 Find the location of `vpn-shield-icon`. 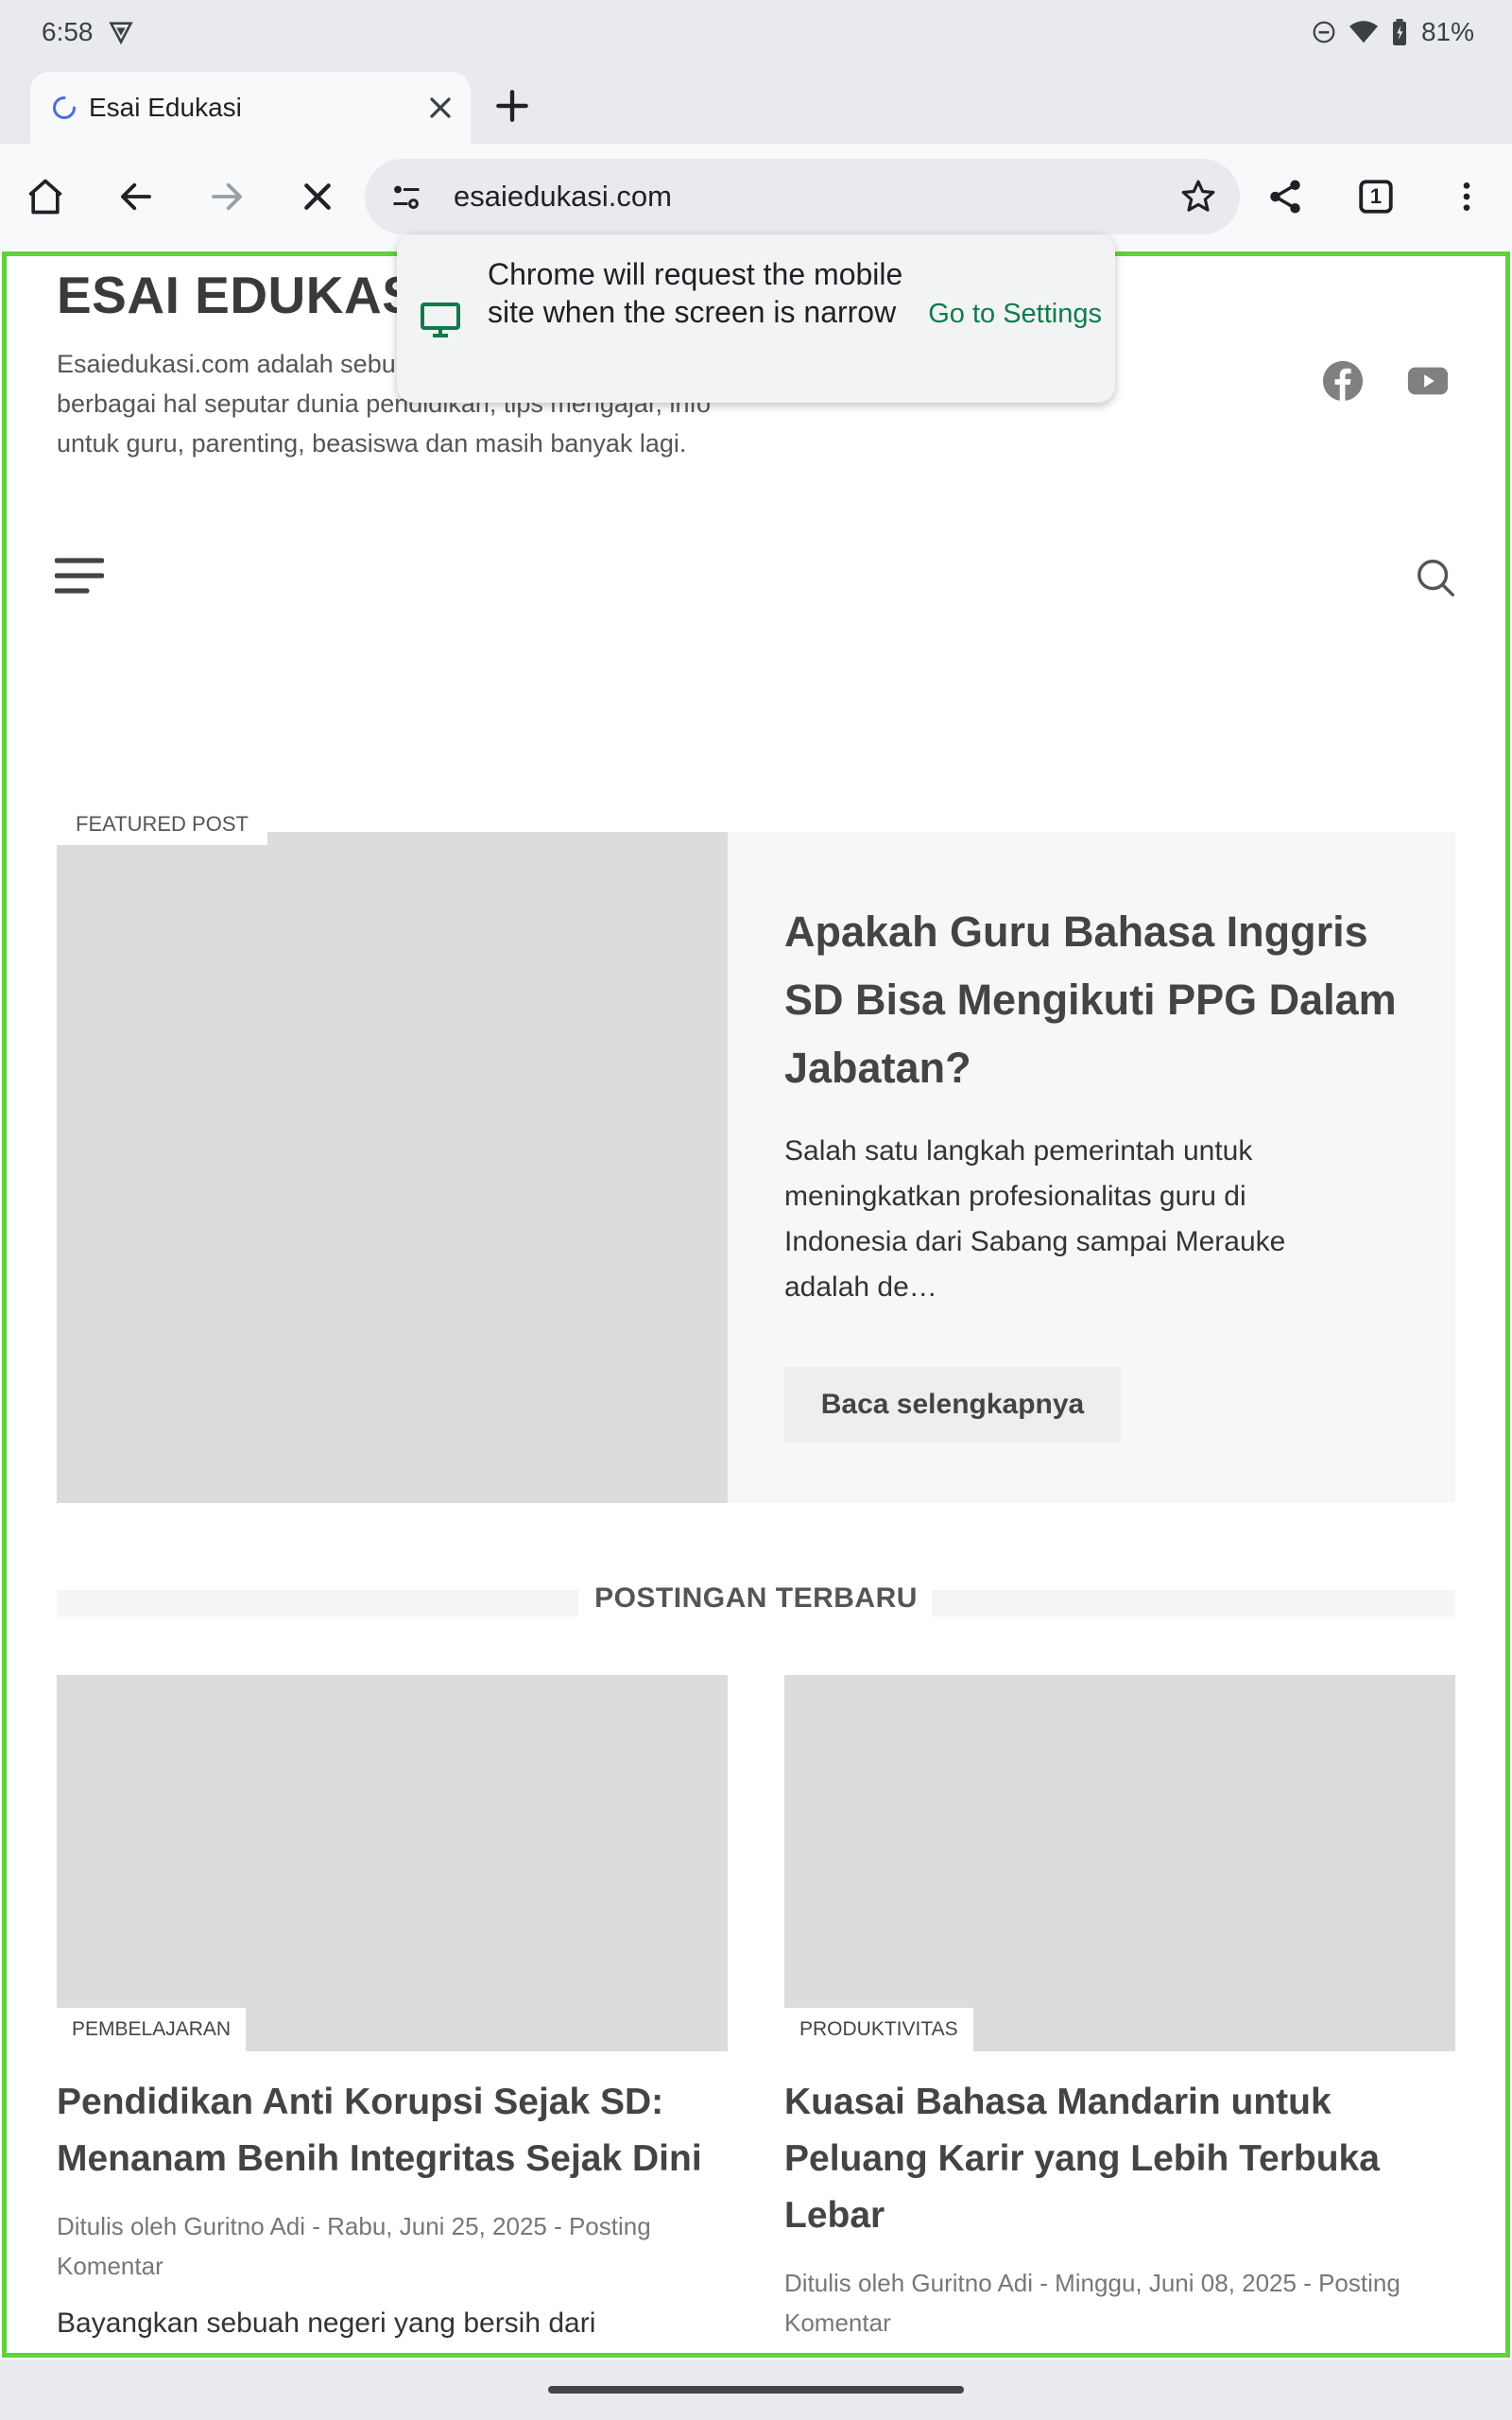

vpn-shield-icon is located at coordinates (121, 33).